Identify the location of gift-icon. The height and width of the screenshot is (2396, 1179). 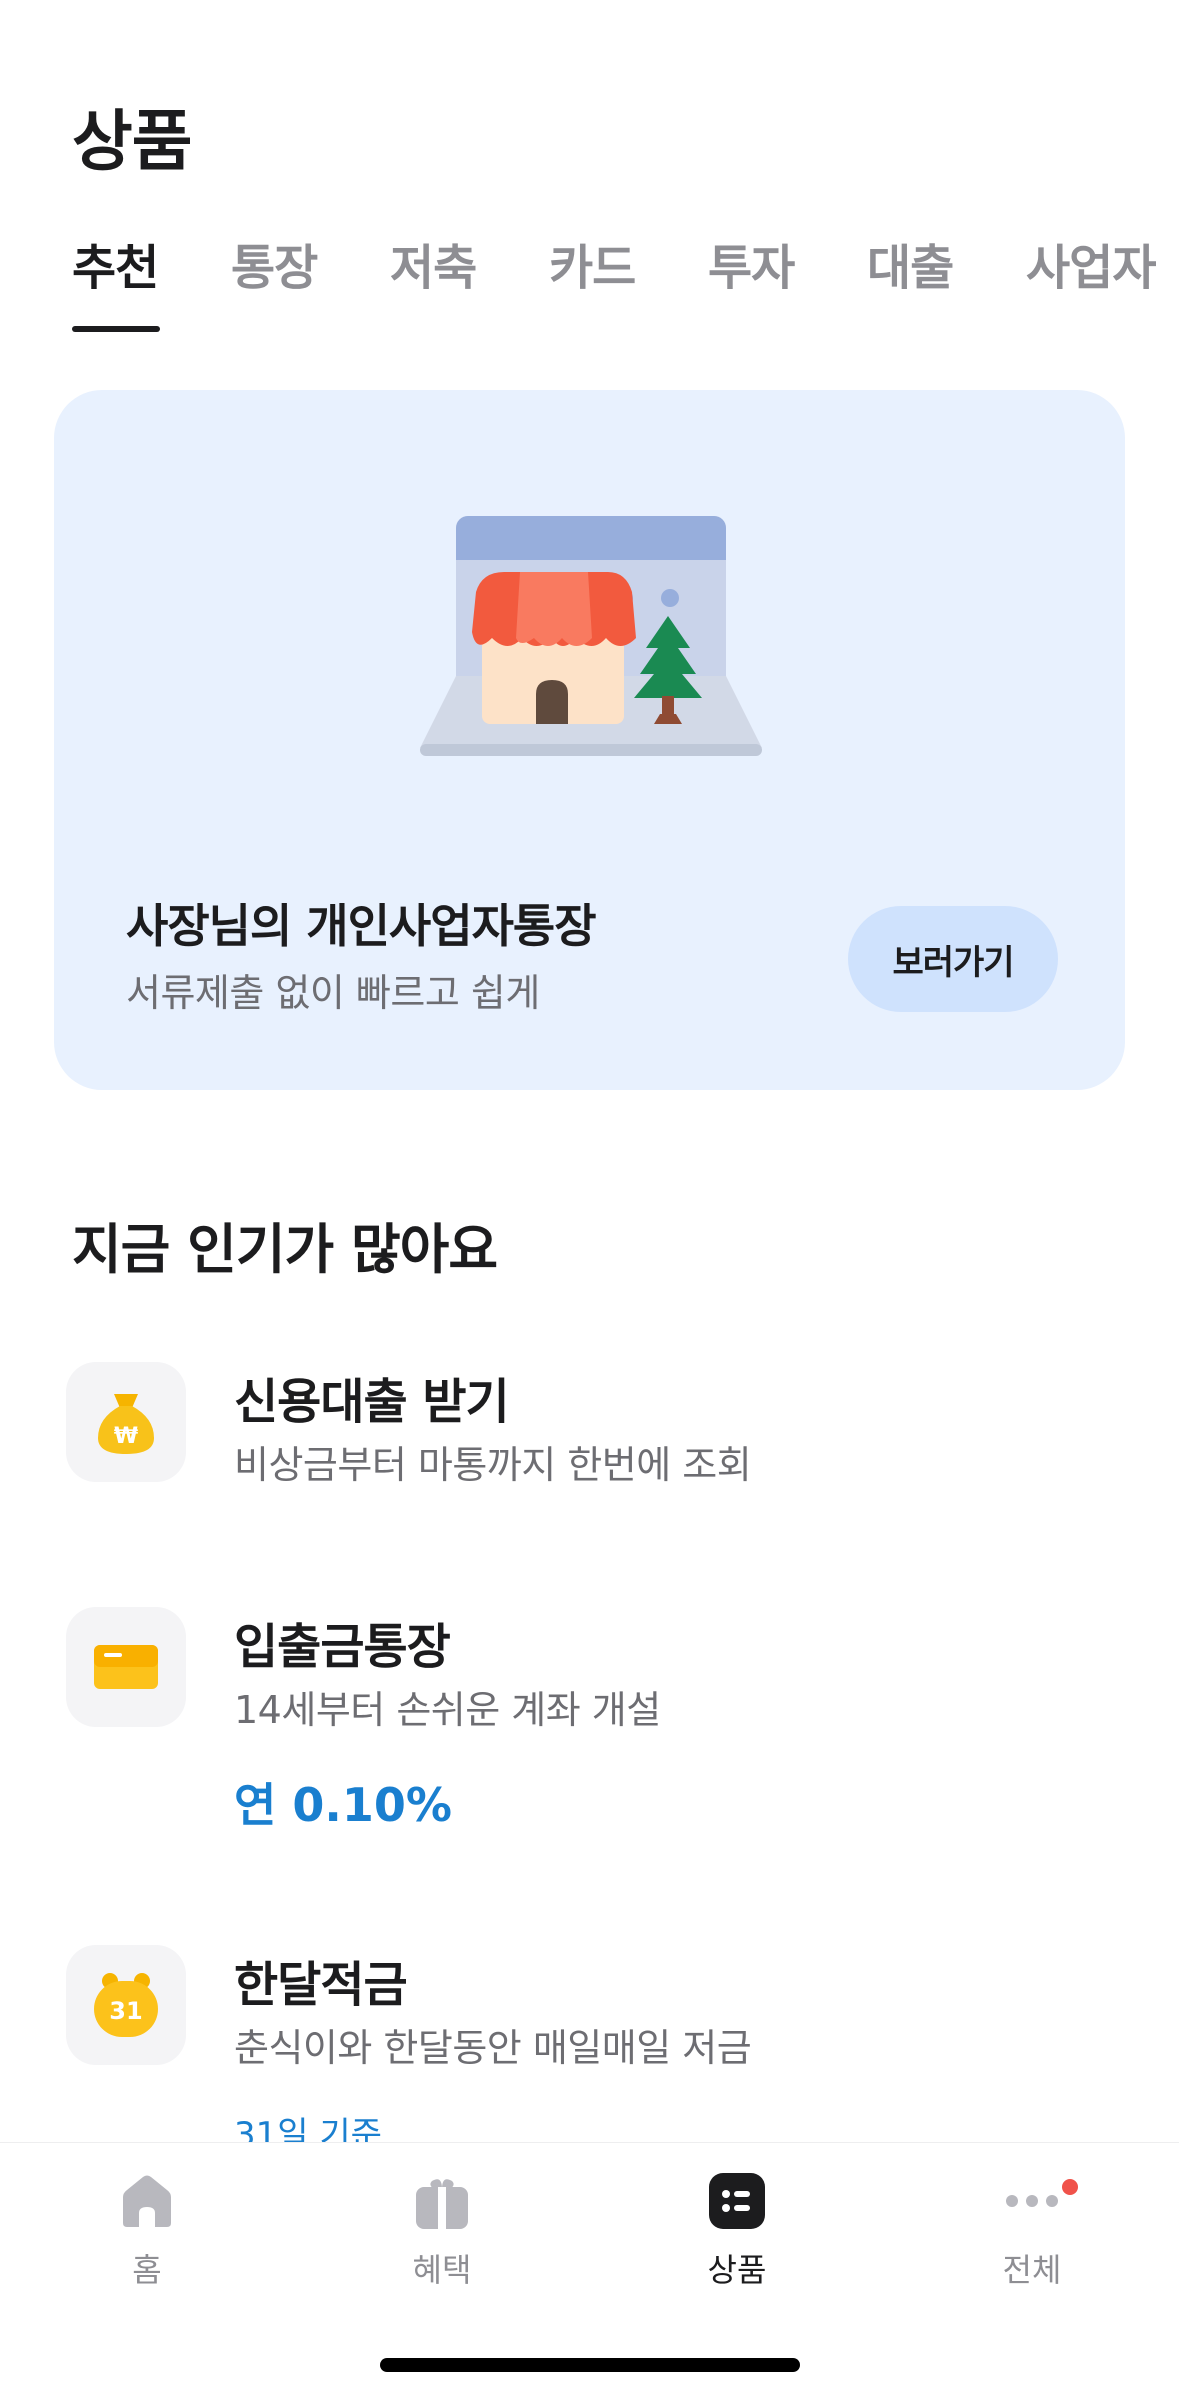
(442, 2204).